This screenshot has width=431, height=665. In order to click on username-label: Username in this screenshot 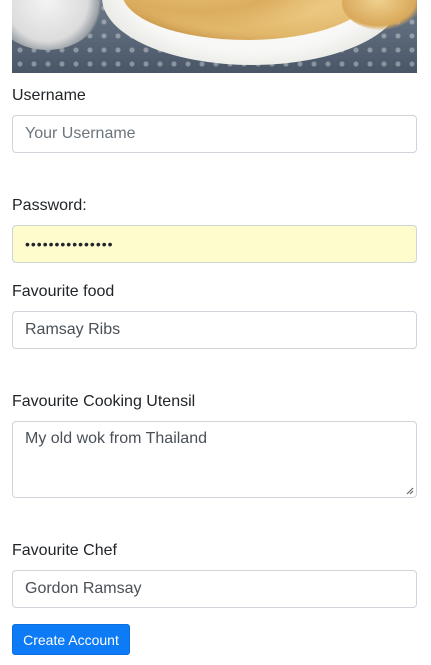, I will do `click(49, 95)`.